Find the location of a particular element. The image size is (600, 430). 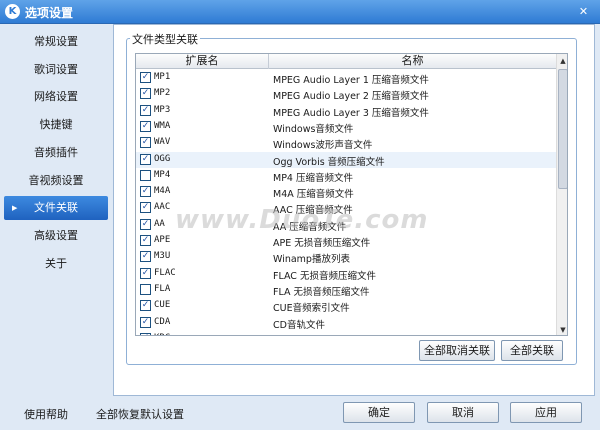

sidebar-item: 快捷键 is located at coordinates (56, 125).